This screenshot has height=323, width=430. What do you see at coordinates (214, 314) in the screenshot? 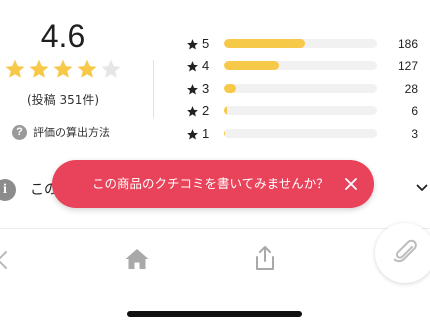
I see `home-indicator` at bounding box center [214, 314].